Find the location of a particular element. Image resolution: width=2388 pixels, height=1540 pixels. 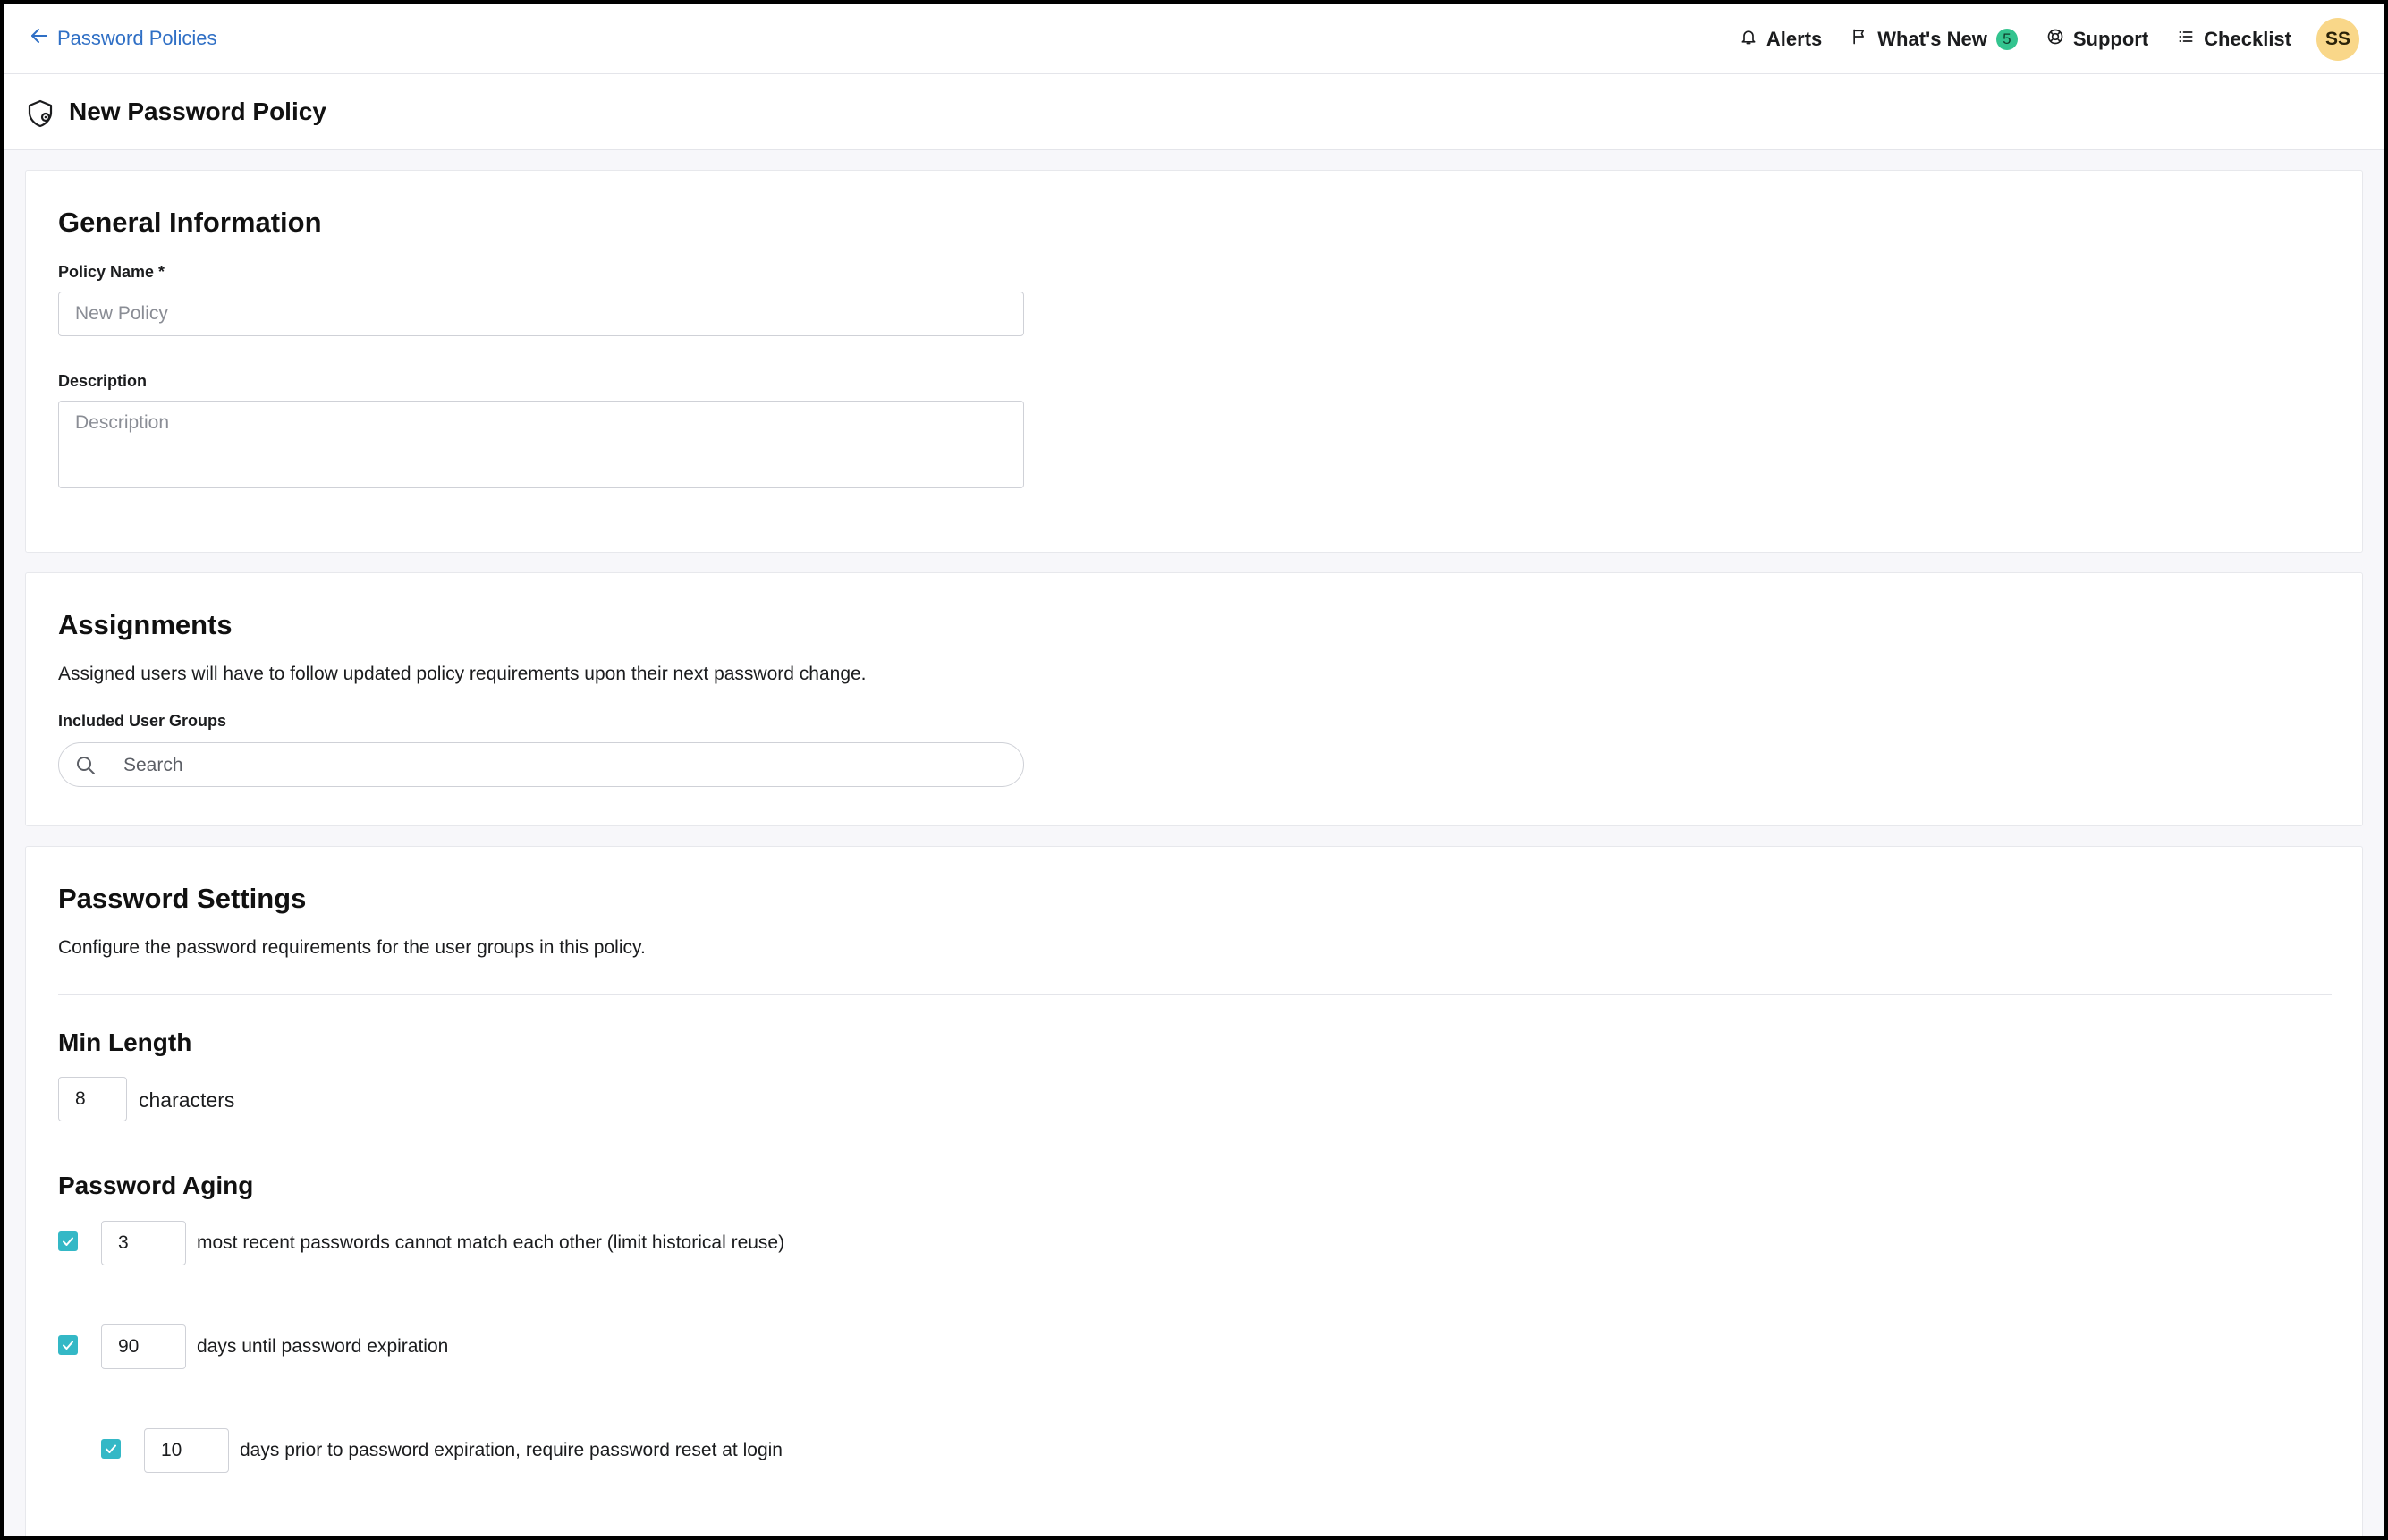

reset-prior-days-input is located at coordinates (186, 1450).